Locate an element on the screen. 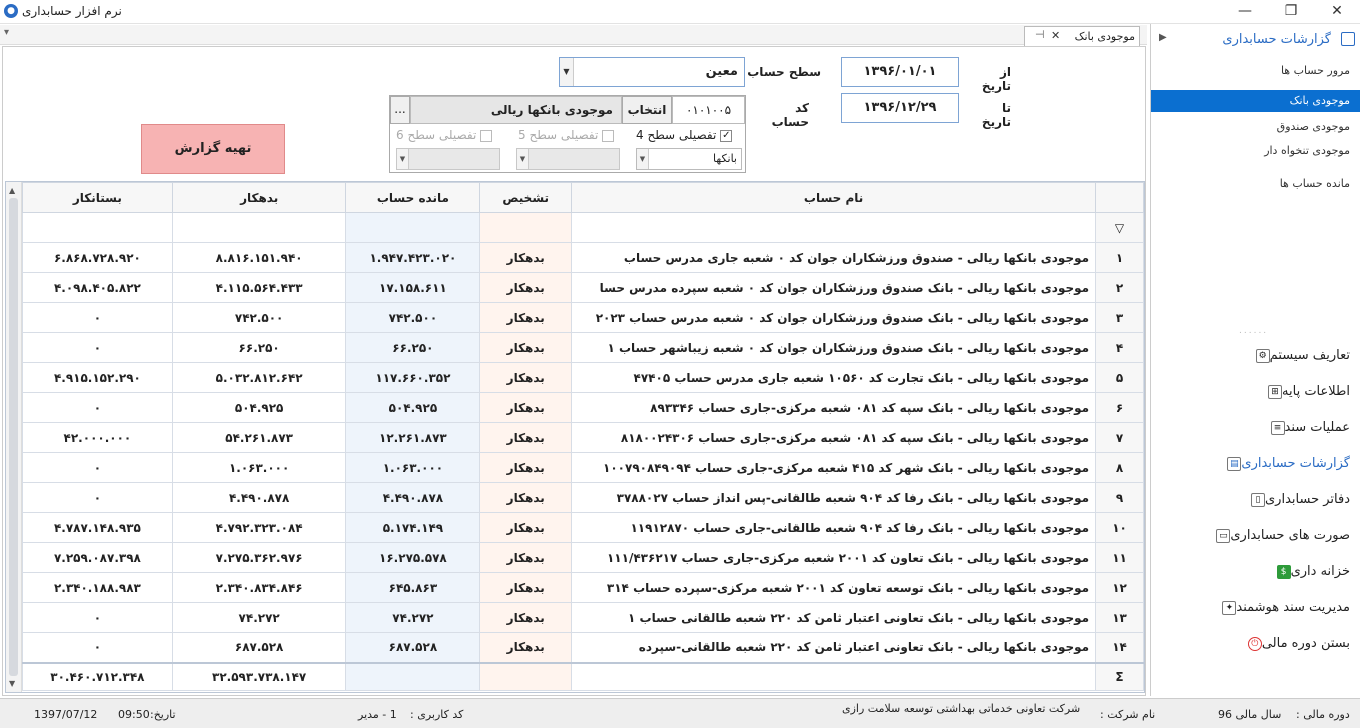  sidebar-item-financial-statements: صورت های حسابداری▭ is located at coordinates (1250, 540).